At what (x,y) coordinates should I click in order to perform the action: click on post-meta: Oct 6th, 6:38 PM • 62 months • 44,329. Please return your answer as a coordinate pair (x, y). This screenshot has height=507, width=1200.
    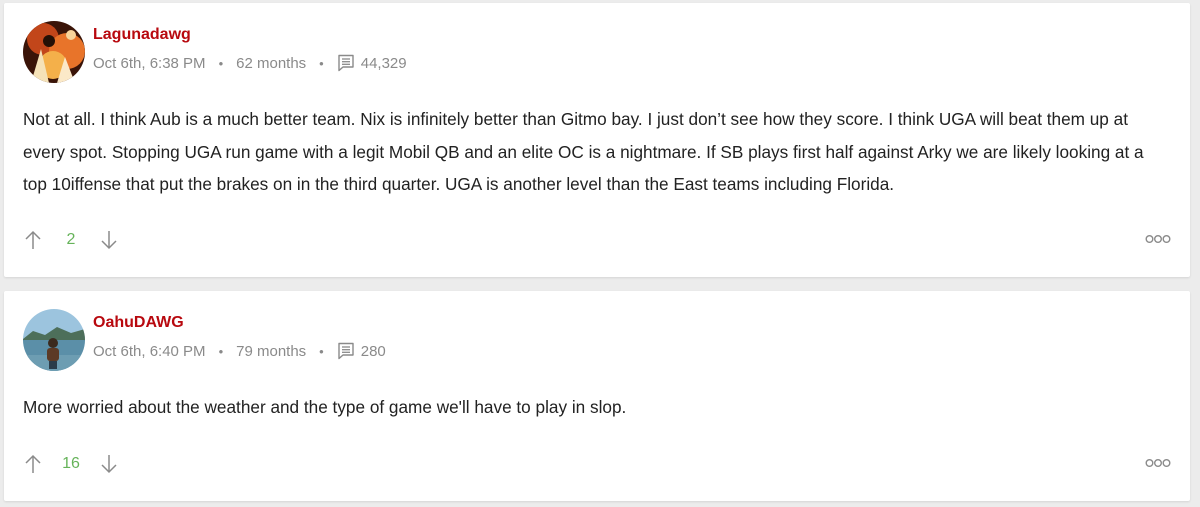
    Looking at the image, I should click on (250, 63).